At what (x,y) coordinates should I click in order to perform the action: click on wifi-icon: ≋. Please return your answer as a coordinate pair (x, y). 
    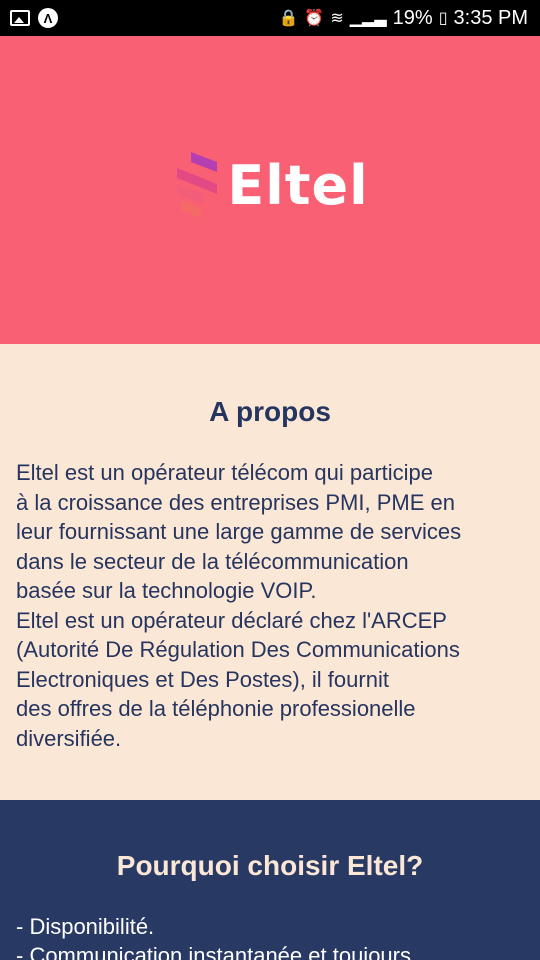
    Looking at the image, I should click on (337, 18).